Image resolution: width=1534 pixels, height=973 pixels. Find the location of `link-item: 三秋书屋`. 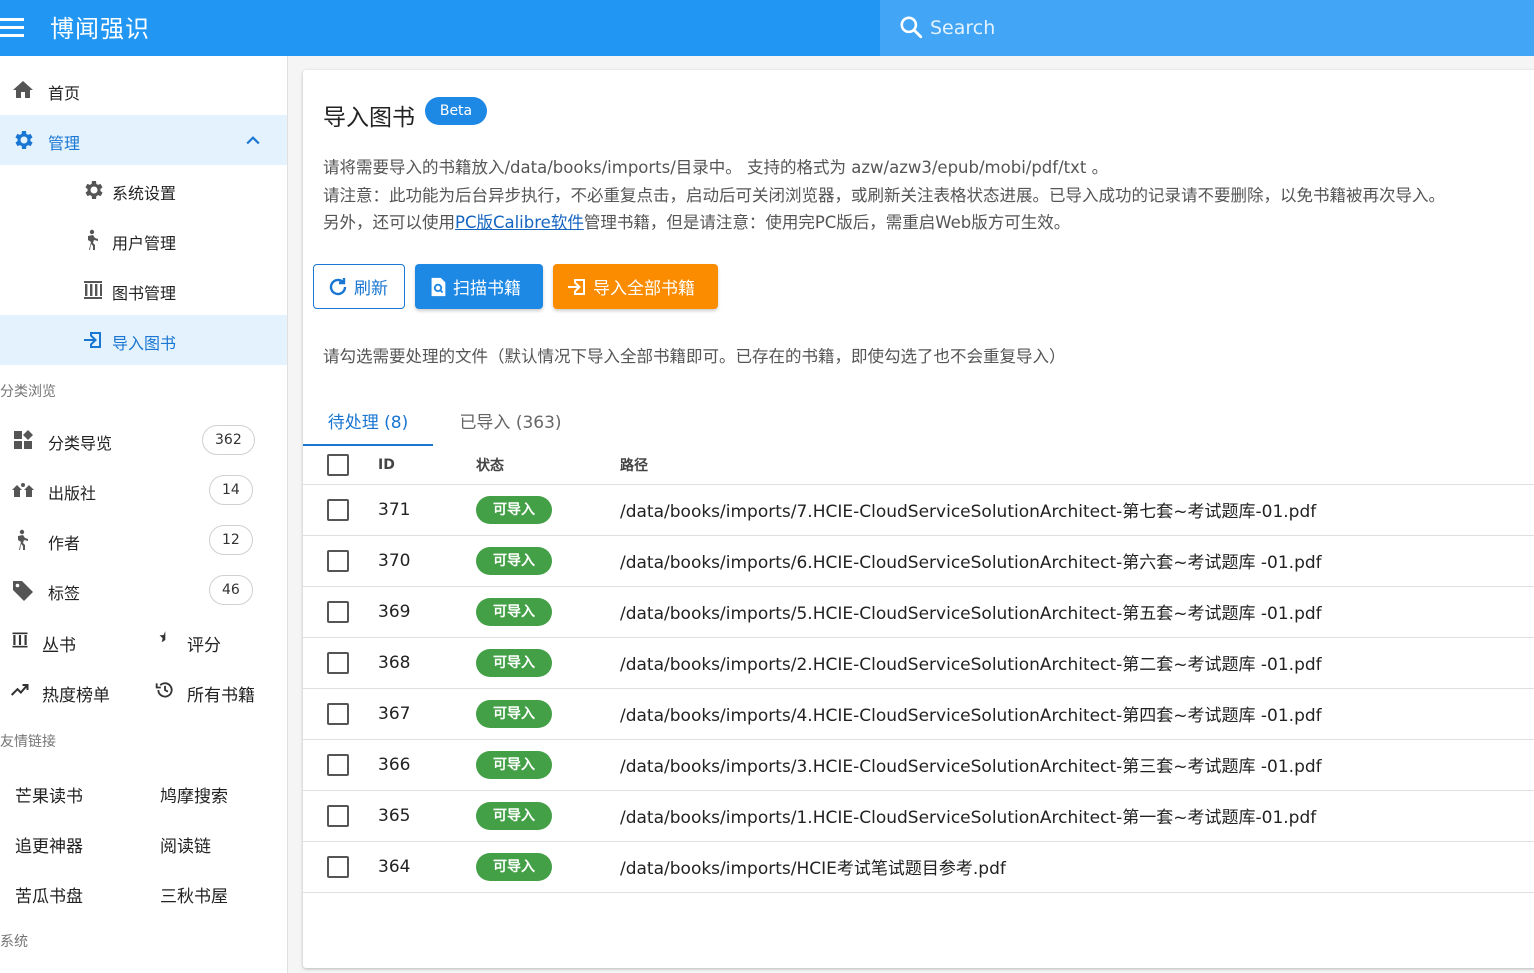

link-item: 三秋书屋 is located at coordinates (194, 894).